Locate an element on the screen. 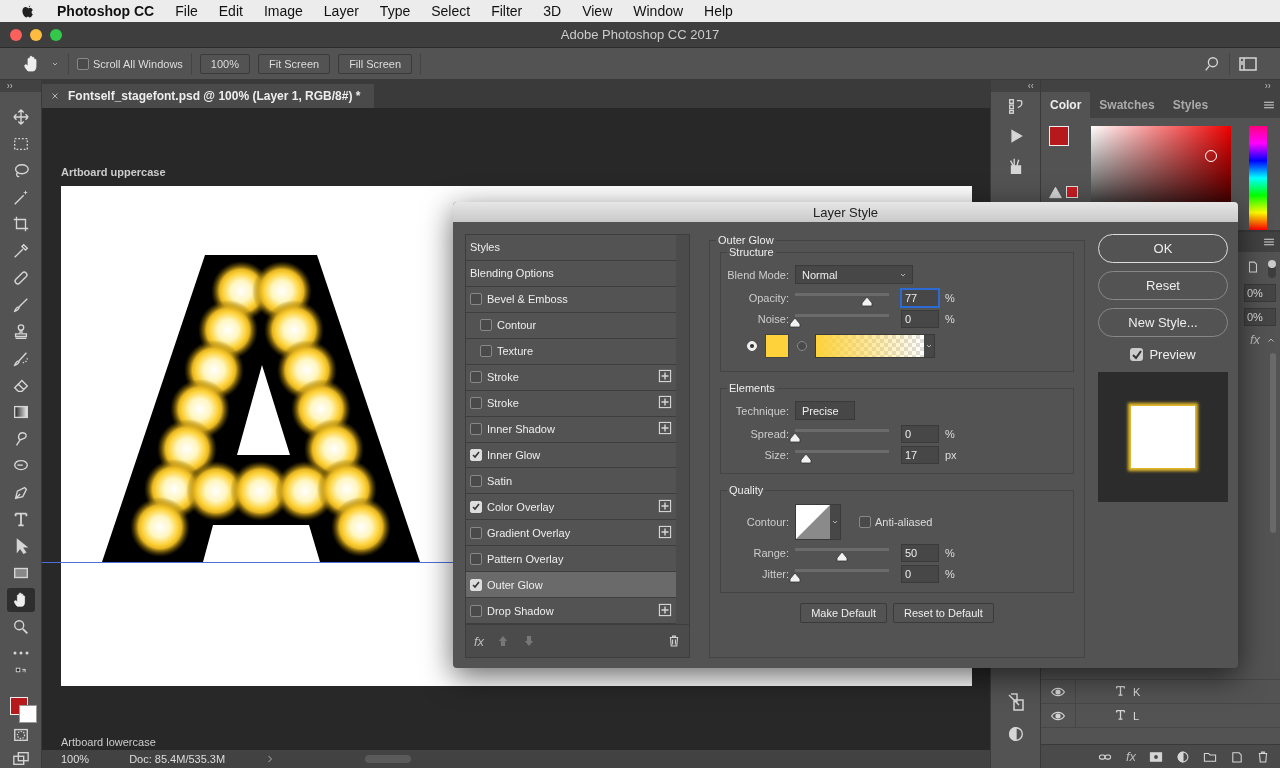 The image size is (1280, 768). search-icon is located at coordinates (1212, 63).